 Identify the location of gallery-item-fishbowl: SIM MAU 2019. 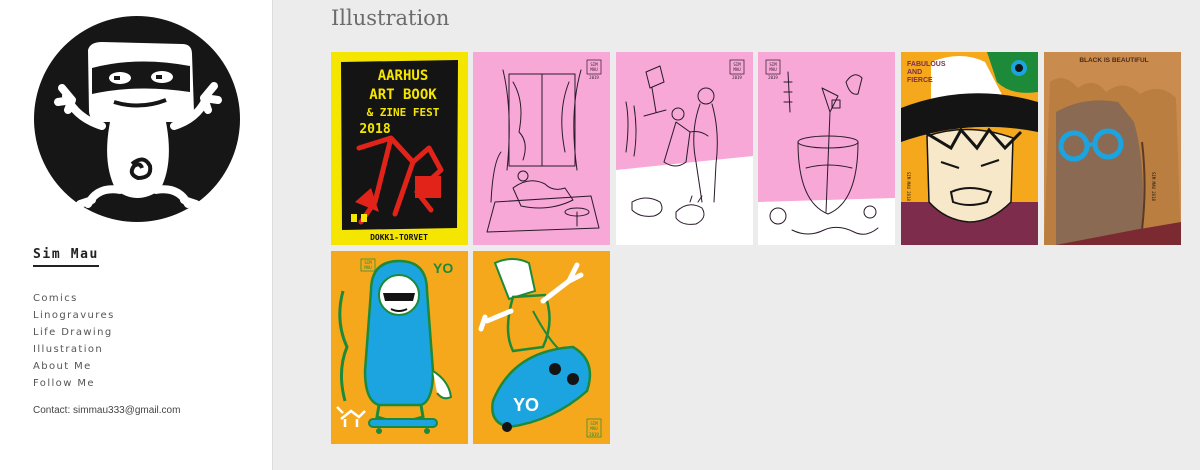
(826, 148).